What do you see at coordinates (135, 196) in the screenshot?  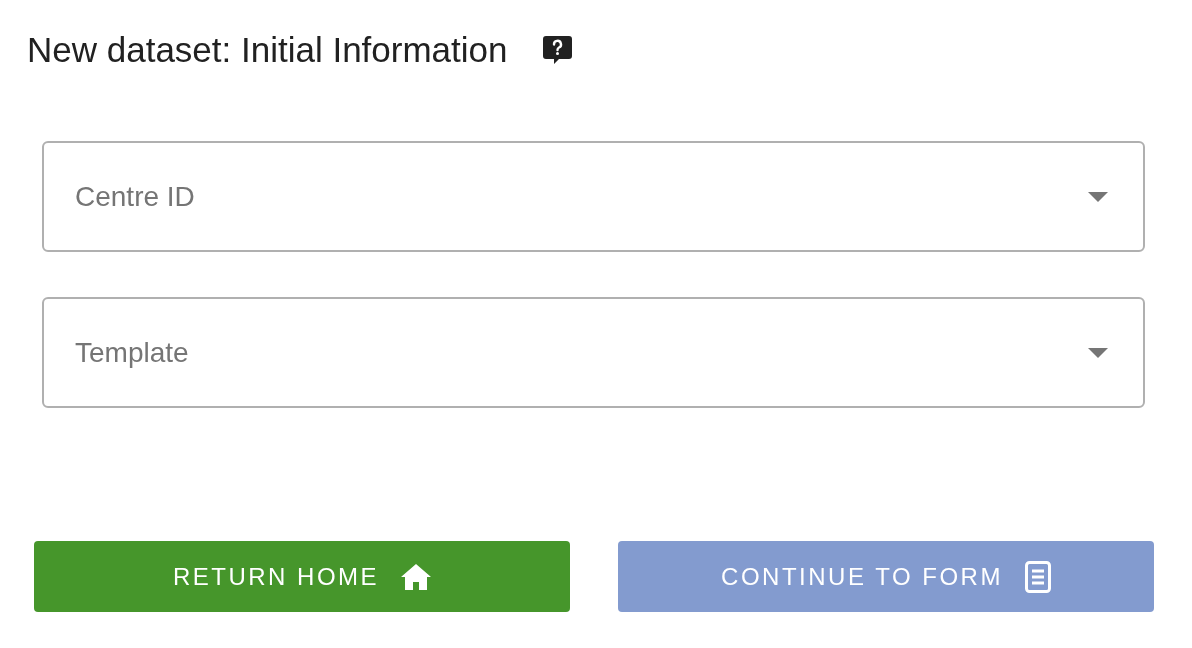 I see `placeholder-text: Centre ID` at bounding box center [135, 196].